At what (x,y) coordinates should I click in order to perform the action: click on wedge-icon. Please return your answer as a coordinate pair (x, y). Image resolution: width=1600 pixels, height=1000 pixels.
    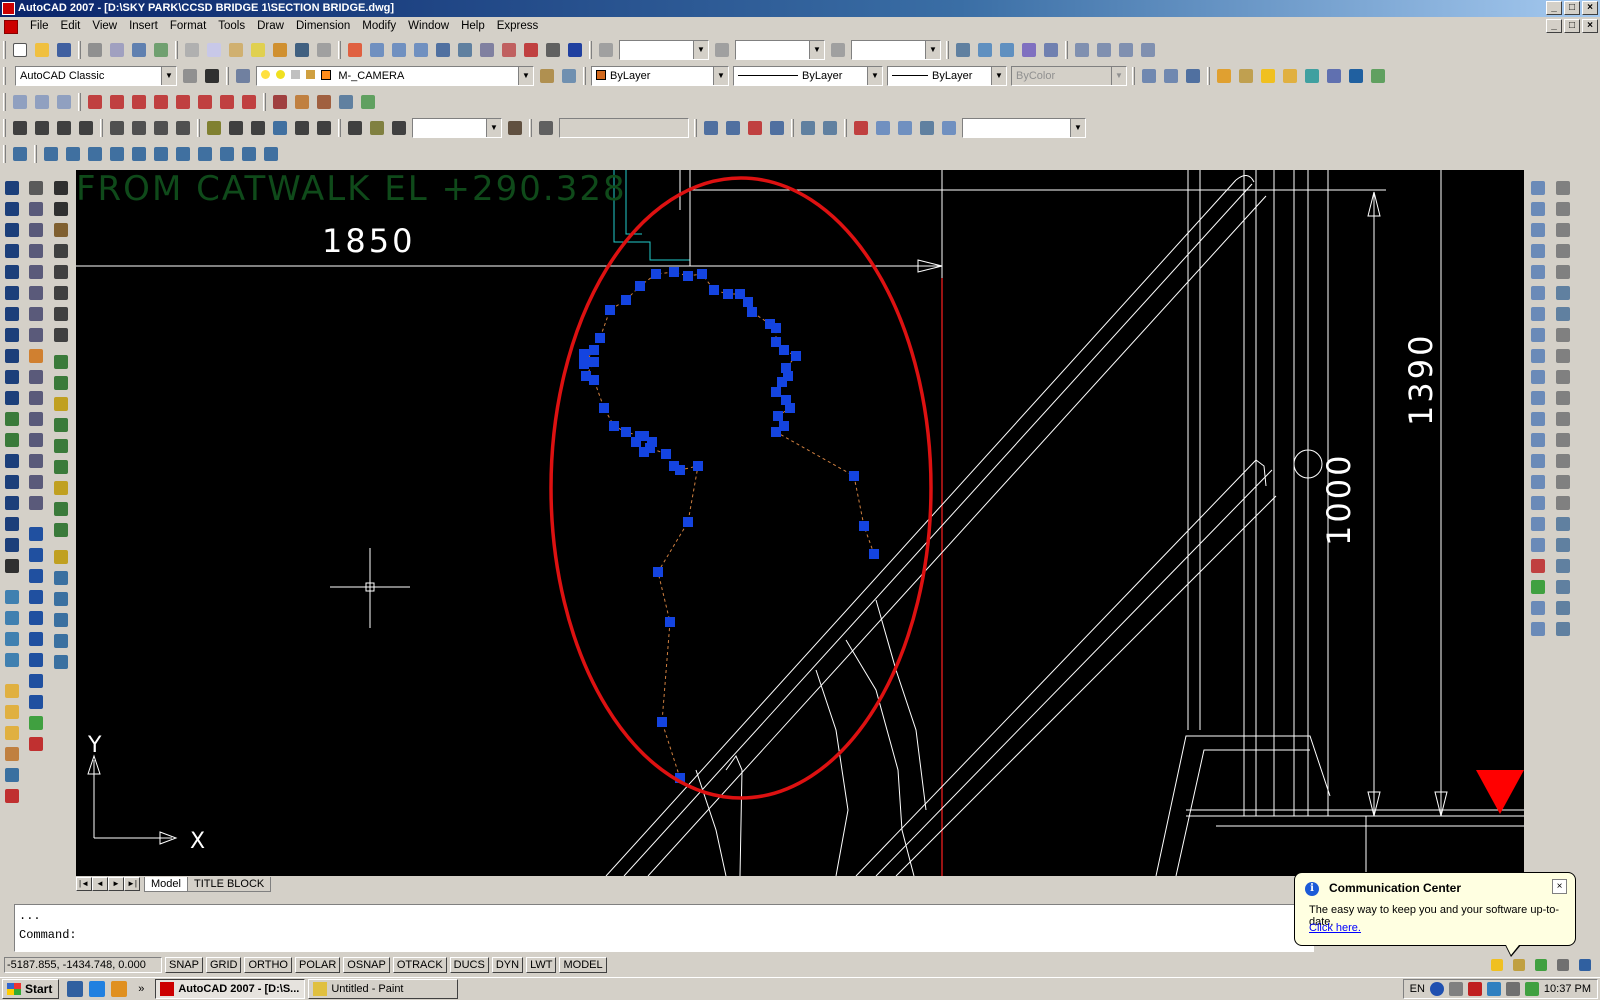
    Looking at the image, I should click on (1538, 230).